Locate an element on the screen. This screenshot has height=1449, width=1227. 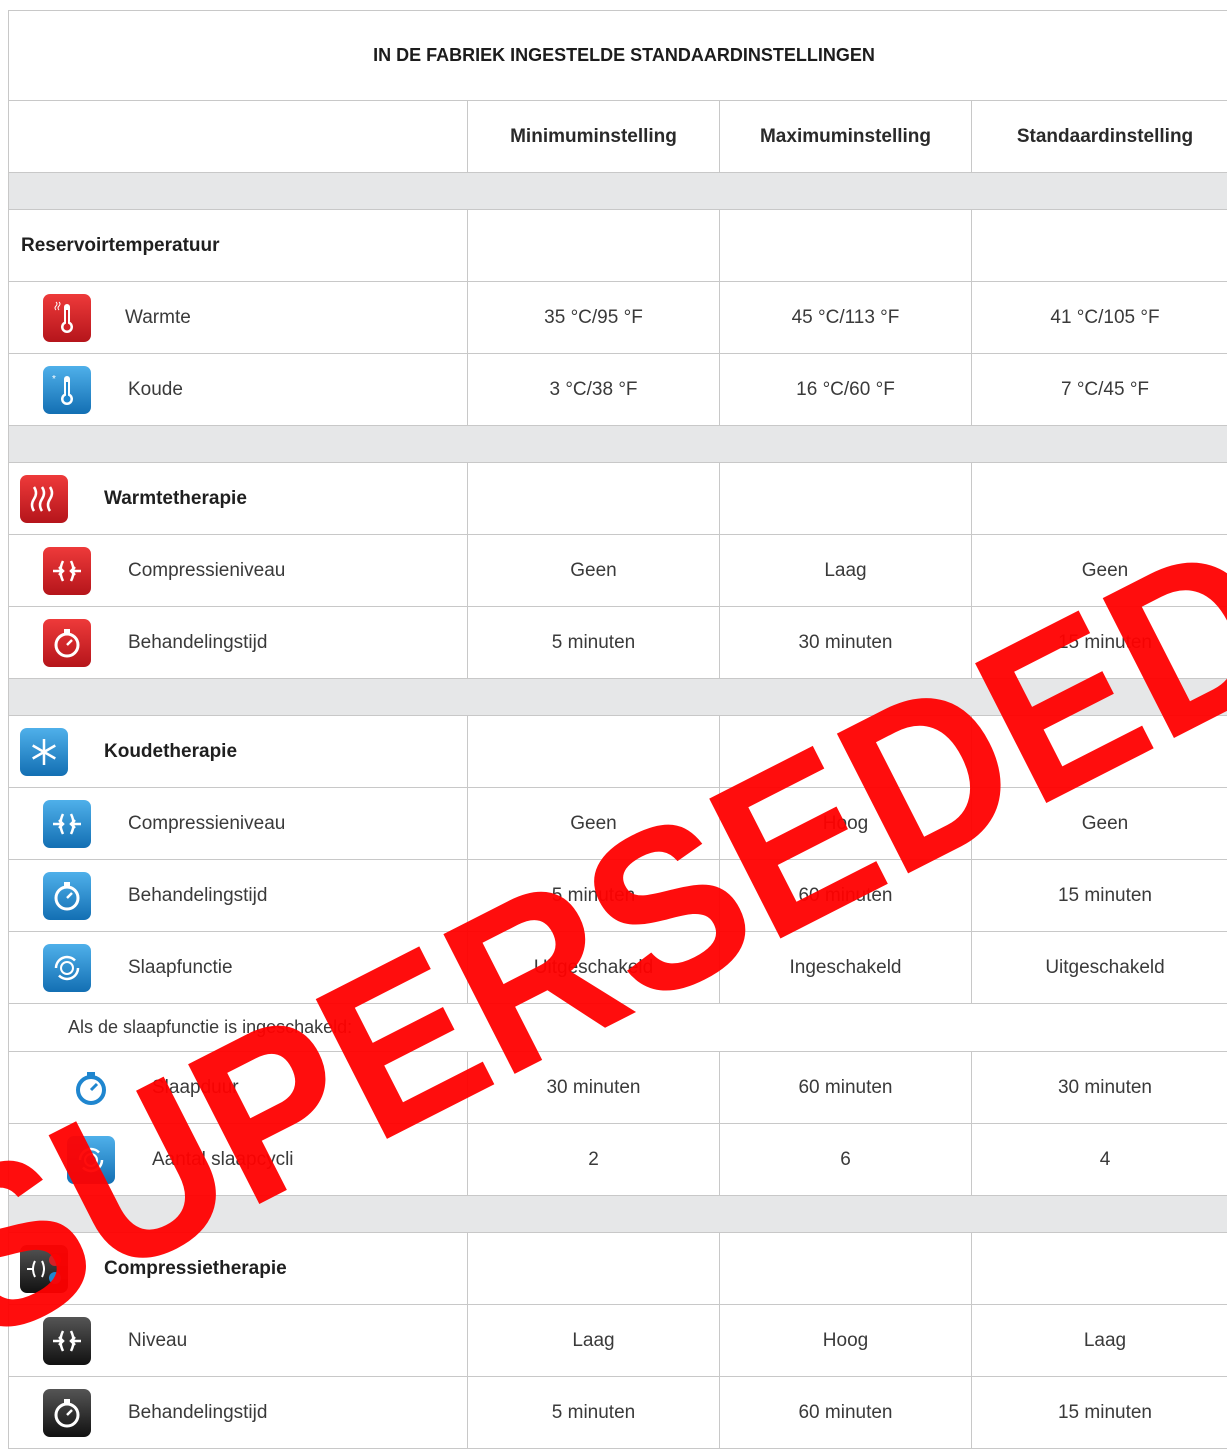
value-max: Laag is located at coordinates (845, 570).